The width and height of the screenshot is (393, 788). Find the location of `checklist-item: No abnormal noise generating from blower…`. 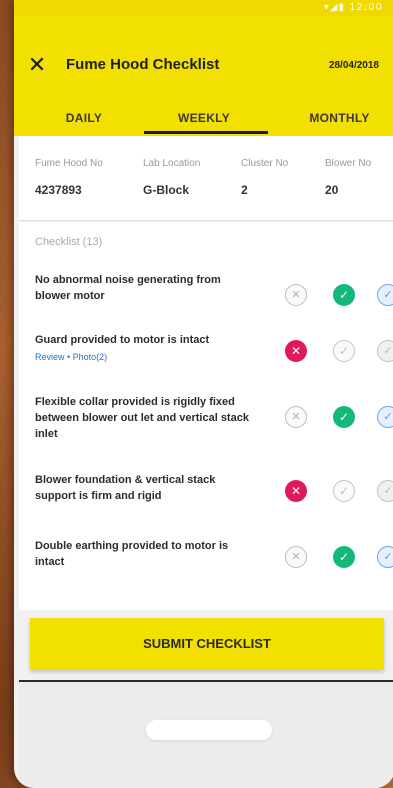

checklist-item: No abnormal noise generating from blower… is located at coordinates (214, 289).